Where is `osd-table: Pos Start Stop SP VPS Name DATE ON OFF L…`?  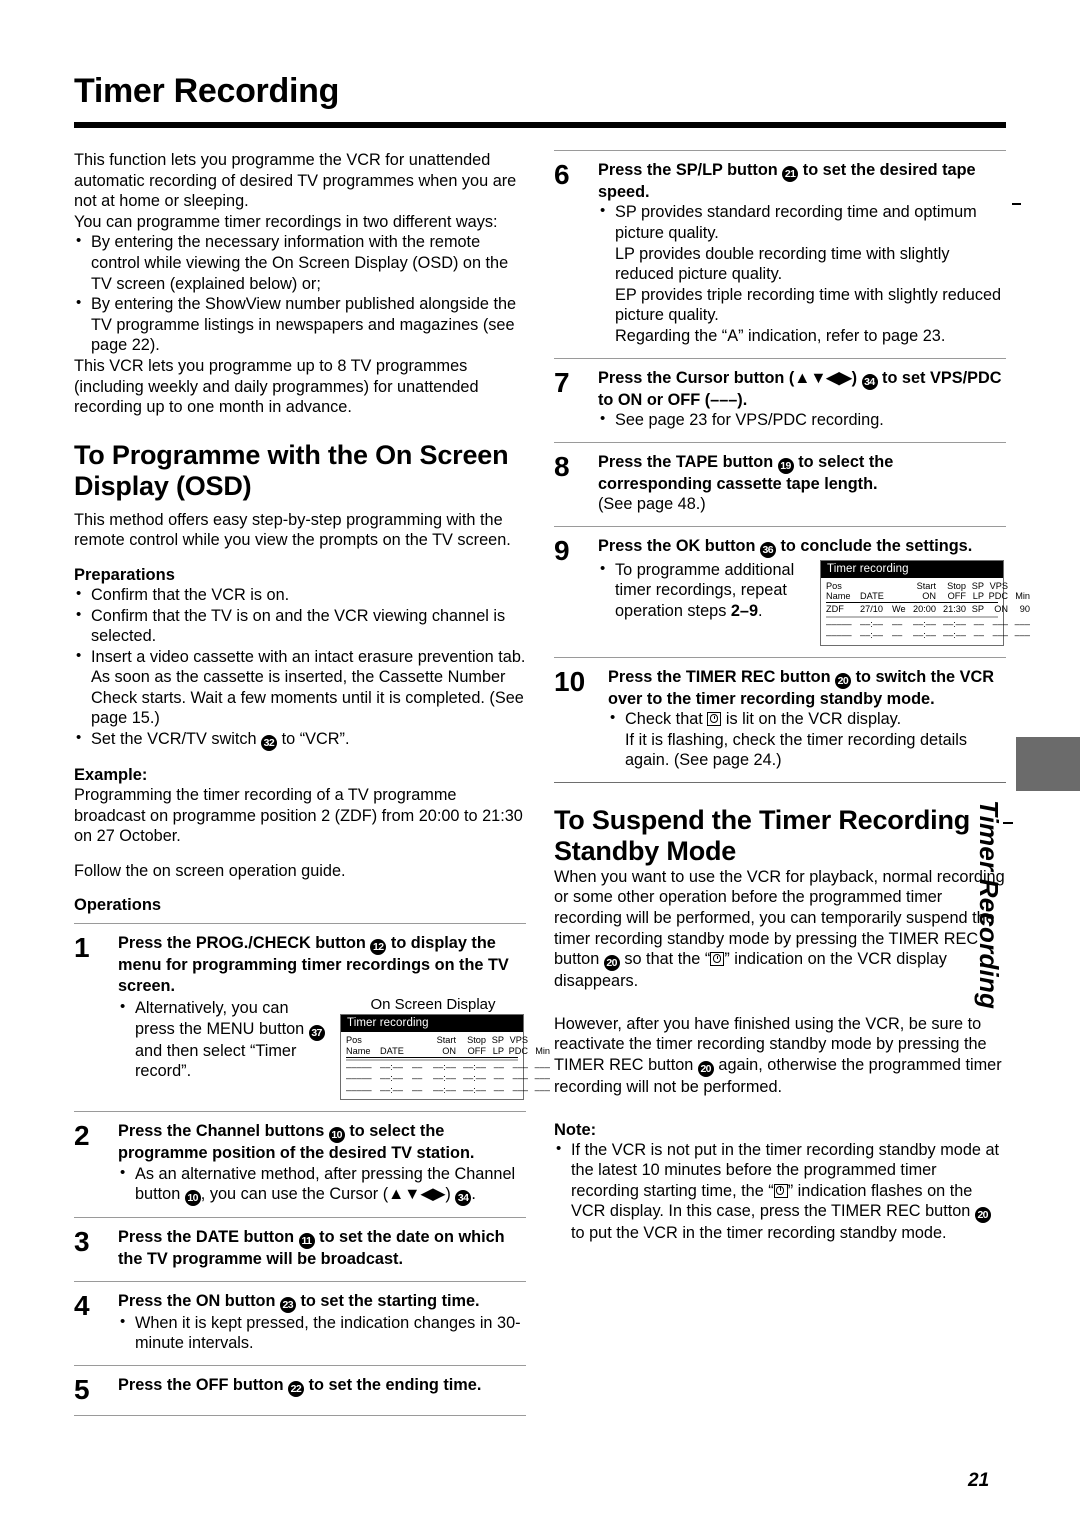
osd-table: Pos Start Stop SP VPS Name DATE ON OFF L… is located at coordinates (925, 611).